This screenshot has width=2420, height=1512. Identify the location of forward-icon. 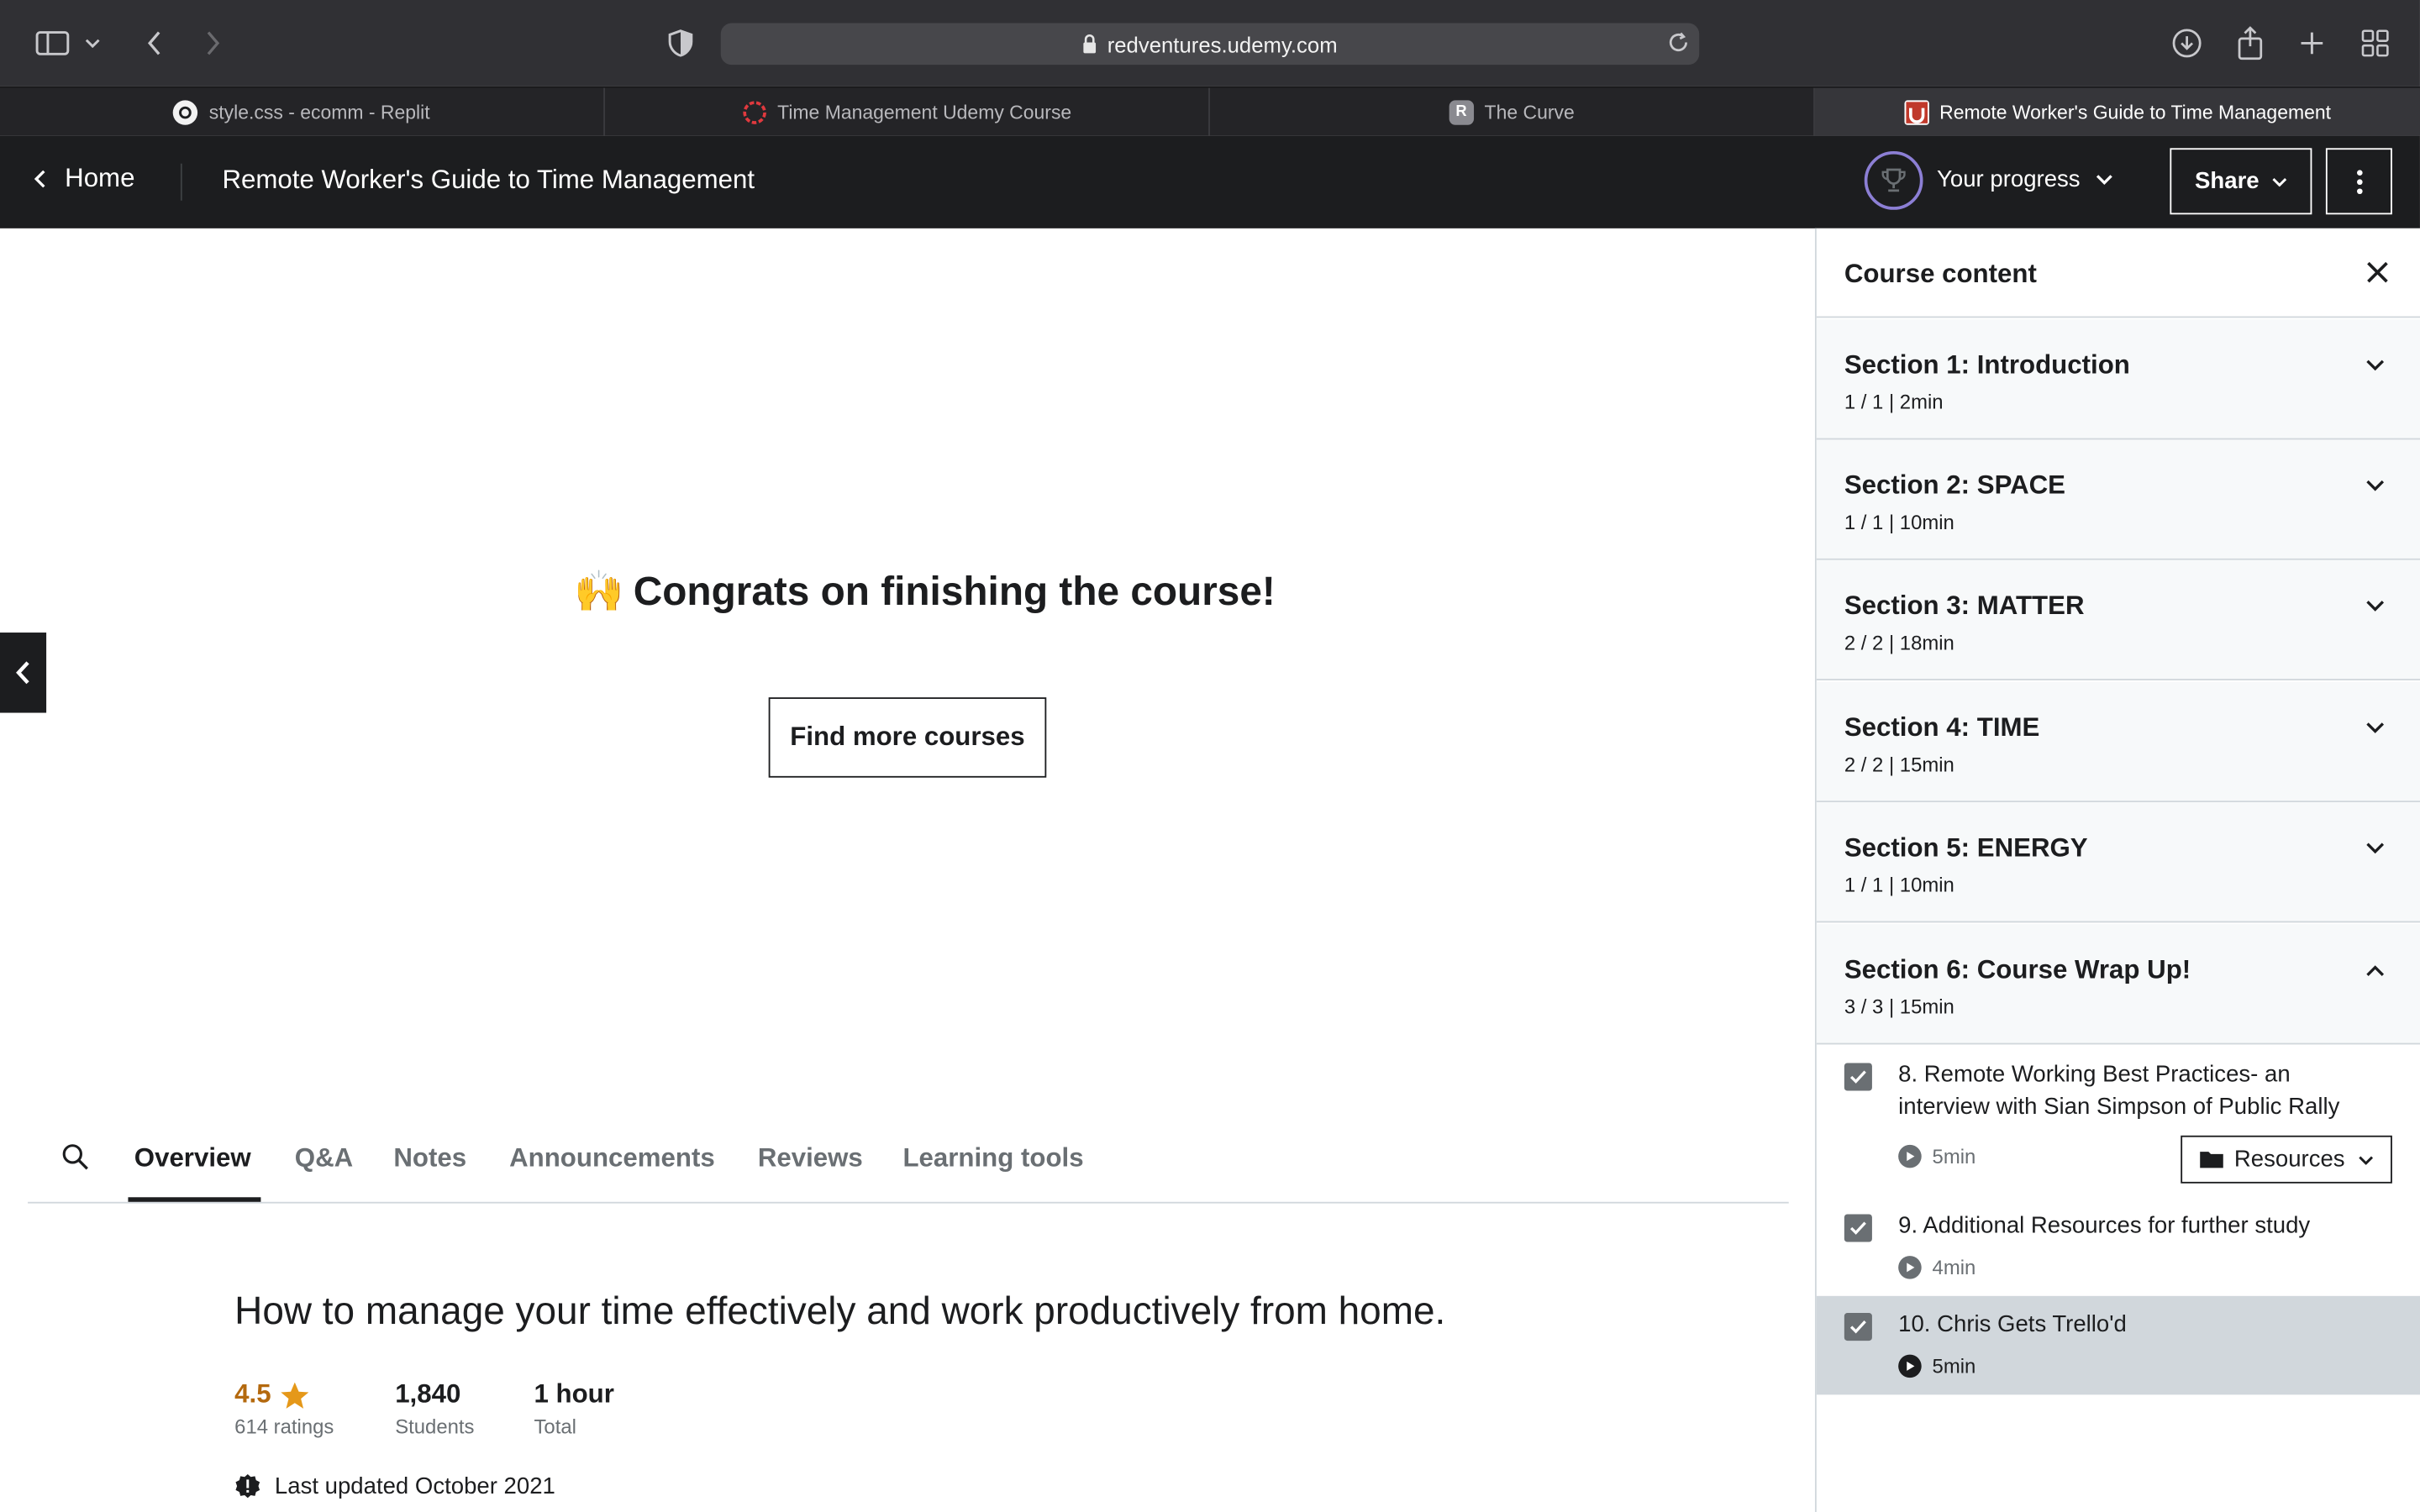
(213, 43).